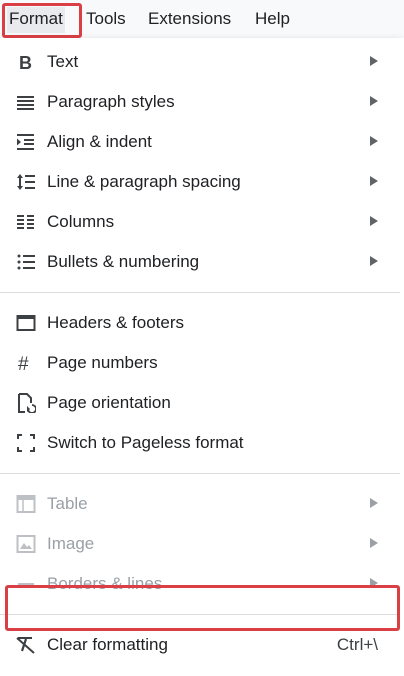 Image resolution: width=404 pixels, height=676 pixels. Describe the element at coordinates (26, 182) in the screenshot. I see `line-spacing-icon` at that location.